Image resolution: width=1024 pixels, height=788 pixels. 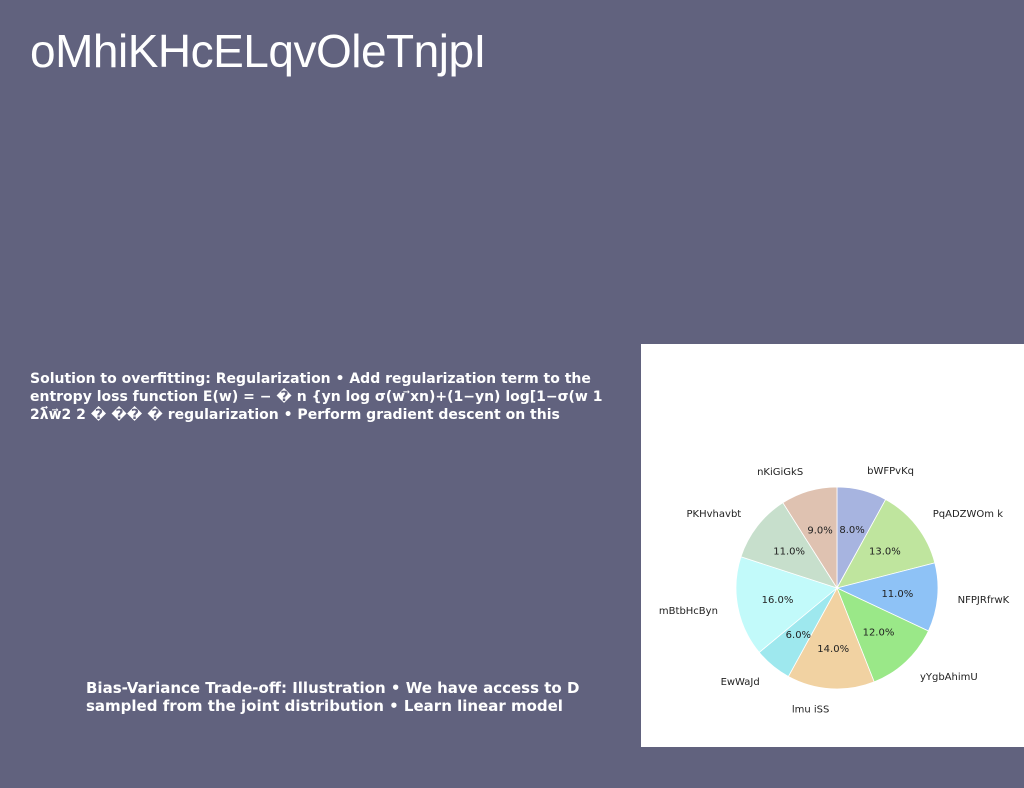 What do you see at coordinates (780, 472) in the screenshot?
I see `pie-category-label: nKiGiGkS` at bounding box center [780, 472].